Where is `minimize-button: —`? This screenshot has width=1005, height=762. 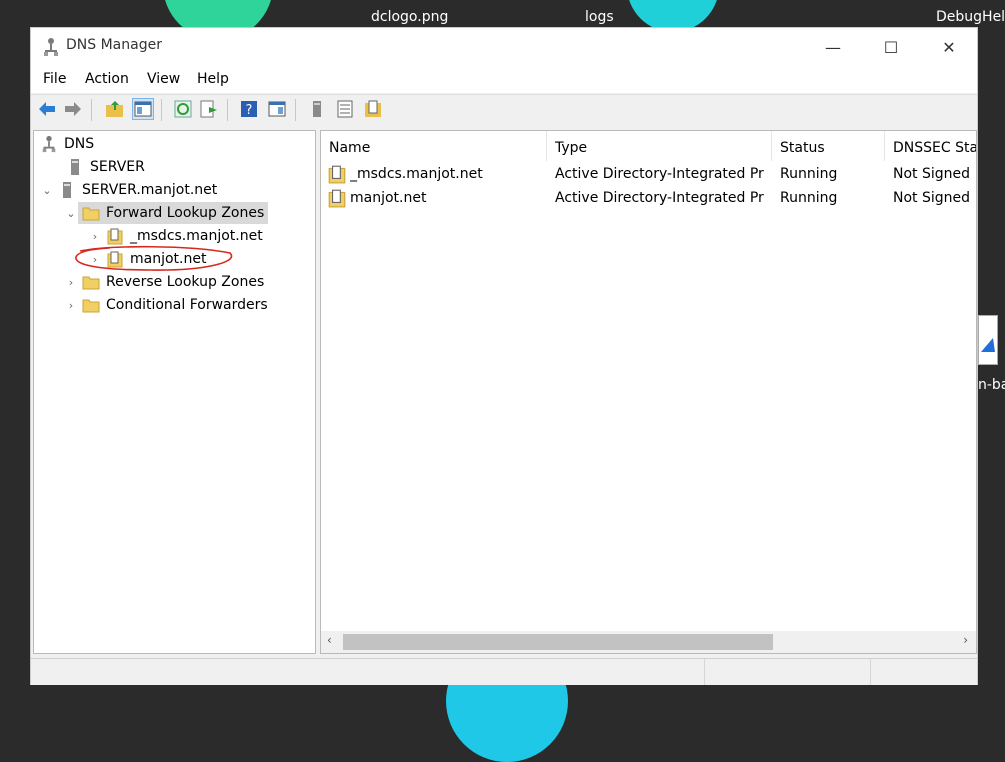
minimize-button: — is located at coordinates (833, 47).